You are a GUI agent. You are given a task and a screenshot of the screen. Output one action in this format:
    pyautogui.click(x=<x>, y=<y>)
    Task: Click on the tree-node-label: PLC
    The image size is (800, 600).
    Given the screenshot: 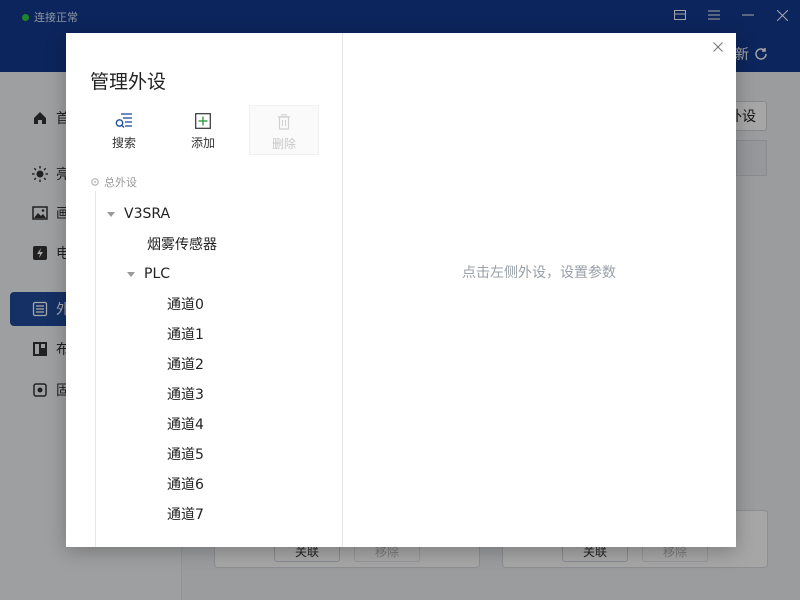 What is the action you would take?
    pyautogui.click(x=157, y=274)
    